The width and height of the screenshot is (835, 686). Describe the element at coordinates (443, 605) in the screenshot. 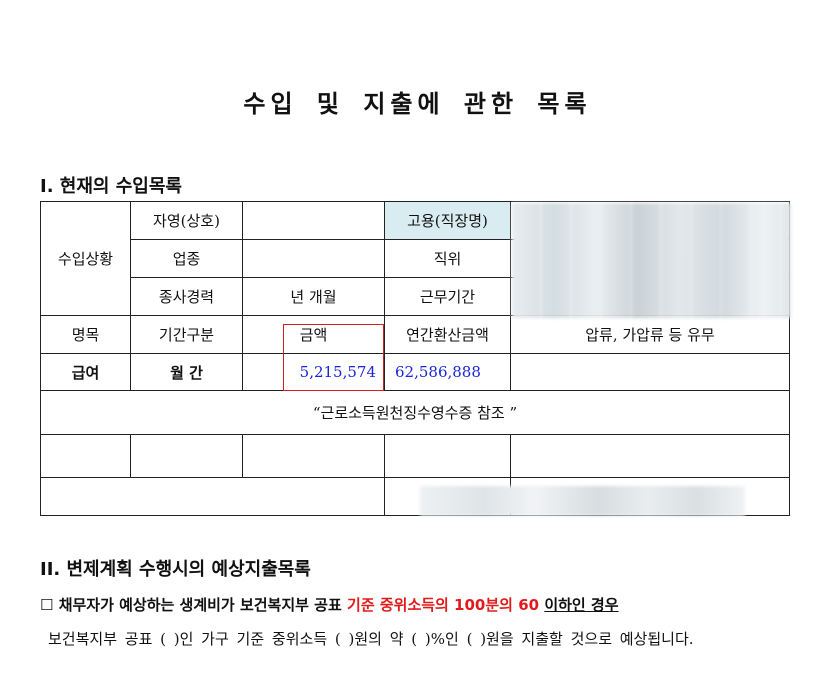

I see `median-income-text: 기준 중위소득의 100분의 60` at that location.